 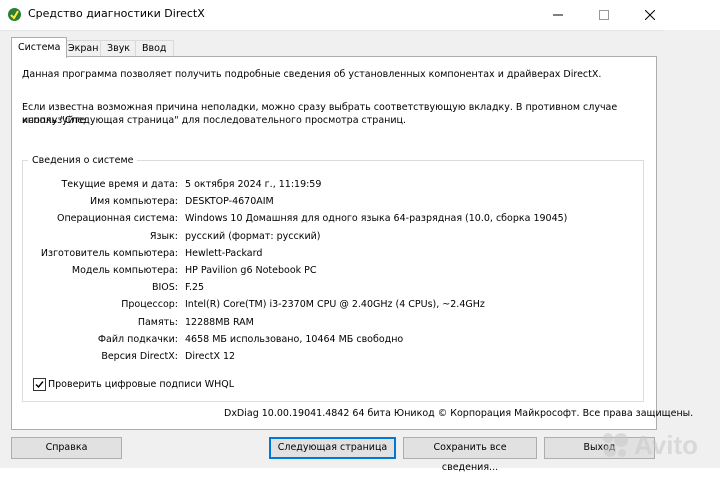 What do you see at coordinates (229, 201) in the screenshot?
I see `row-computer-name-value: DESKTOP-4670AIM` at bounding box center [229, 201].